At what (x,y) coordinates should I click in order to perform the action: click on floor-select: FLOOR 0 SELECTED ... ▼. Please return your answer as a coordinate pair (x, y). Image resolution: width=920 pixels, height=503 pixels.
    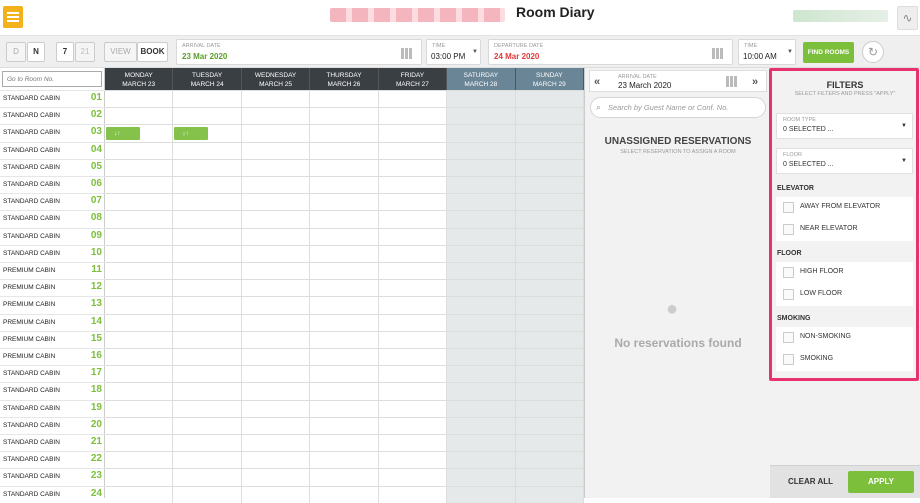
    Looking at the image, I should click on (844, 161).